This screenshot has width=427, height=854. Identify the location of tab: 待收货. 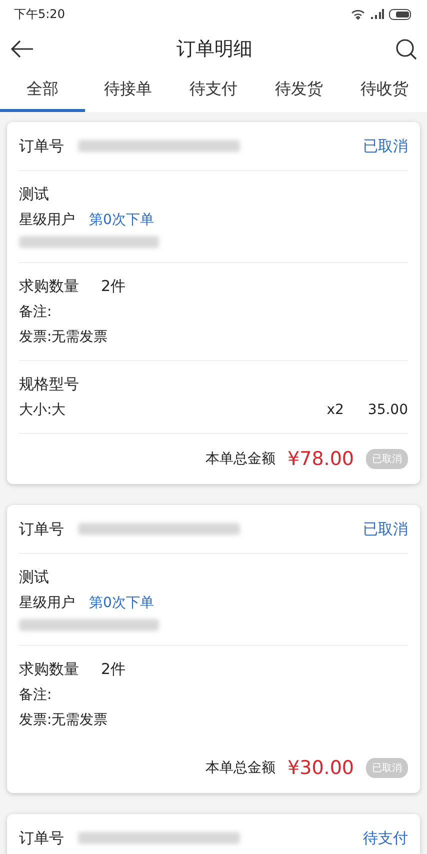
(384, 91).